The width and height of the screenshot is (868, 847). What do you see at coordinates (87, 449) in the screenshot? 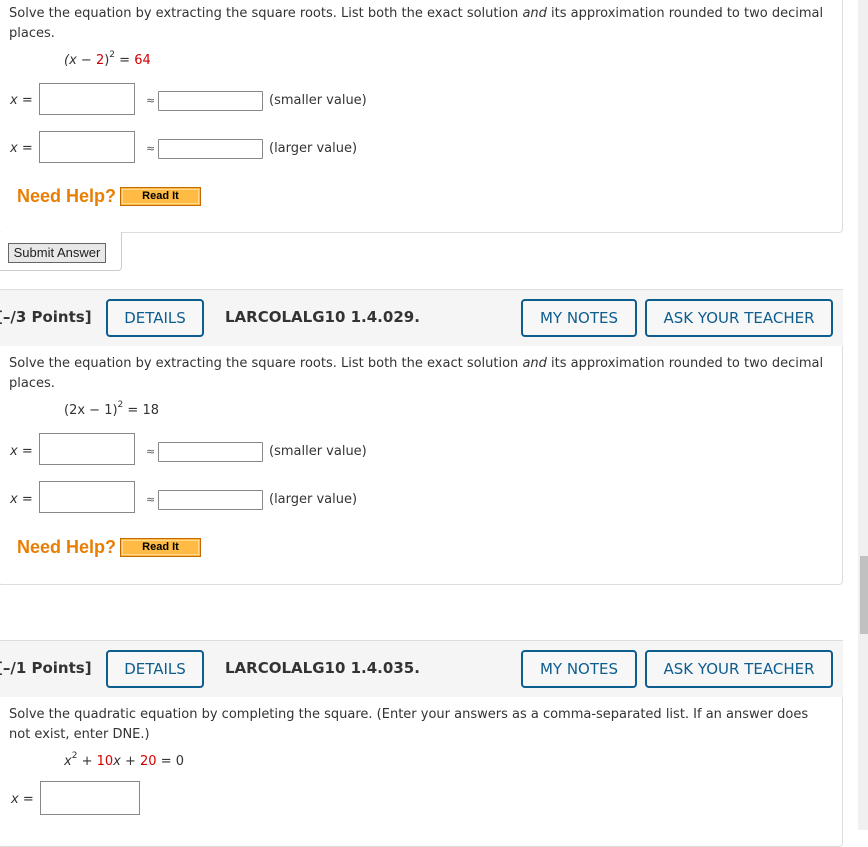
I see `q2-exact-answer-smaller` at bounding box center [87, 449].